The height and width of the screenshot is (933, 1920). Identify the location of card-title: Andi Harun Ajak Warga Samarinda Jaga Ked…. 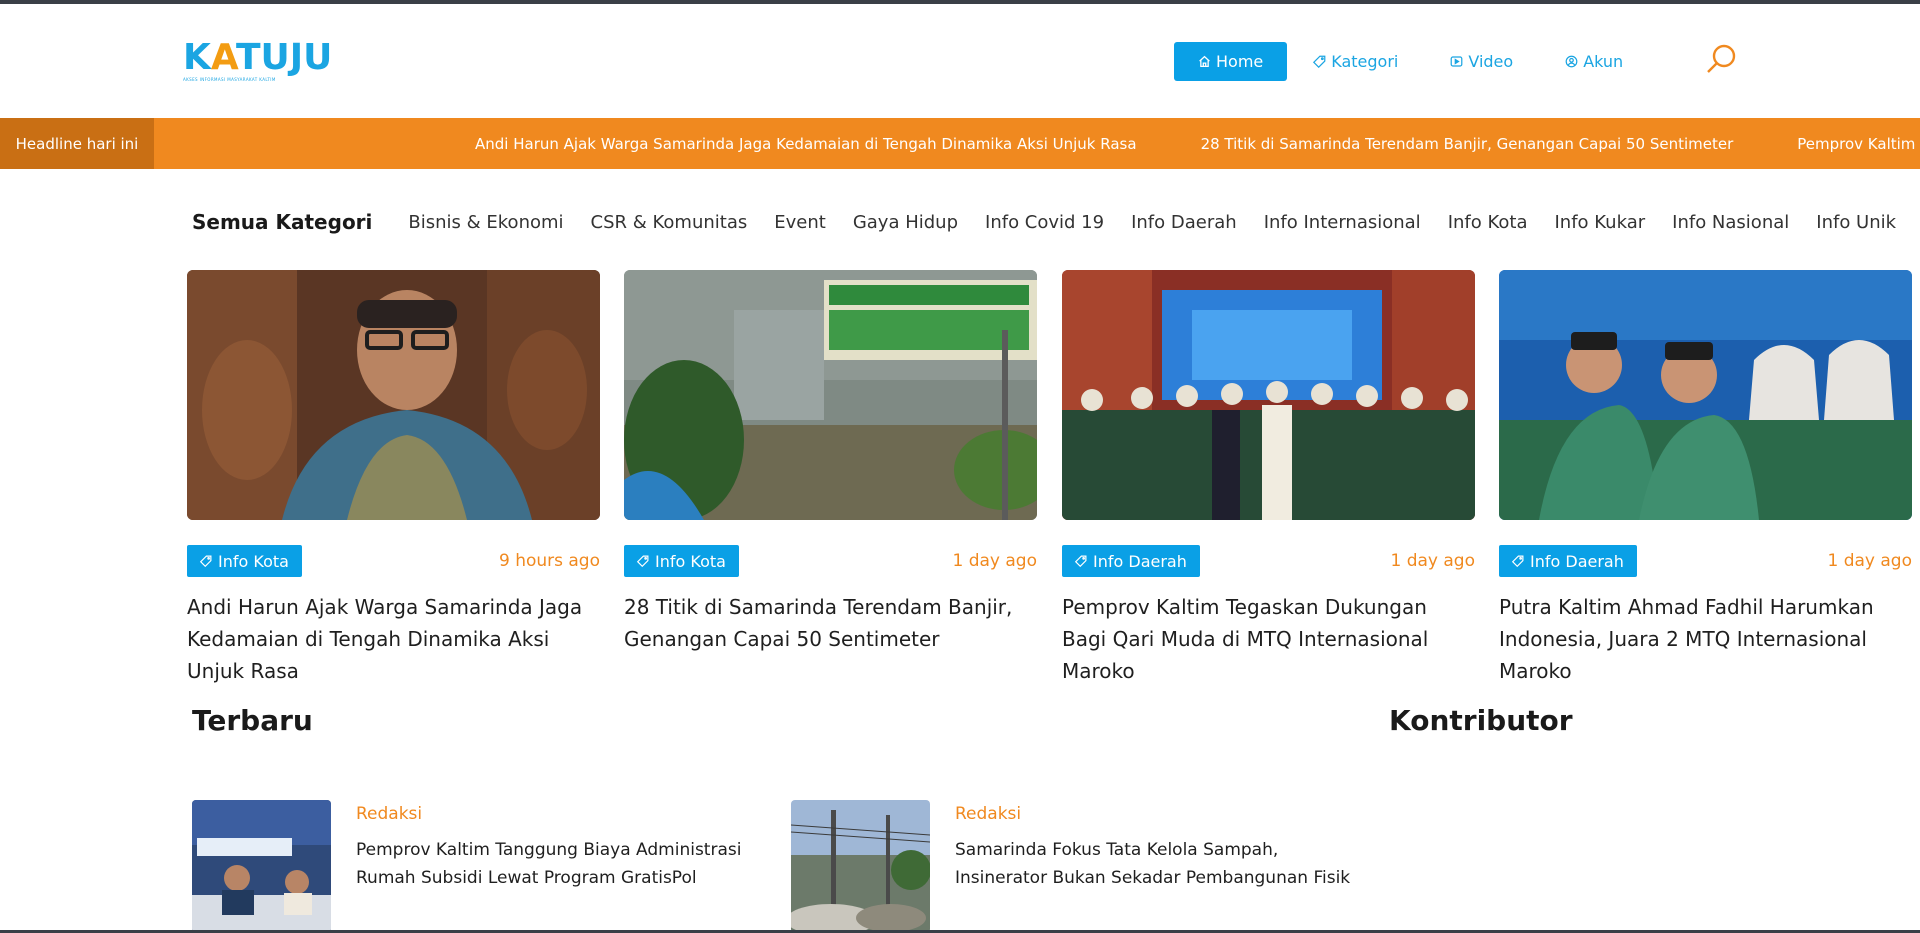
(393, 639).